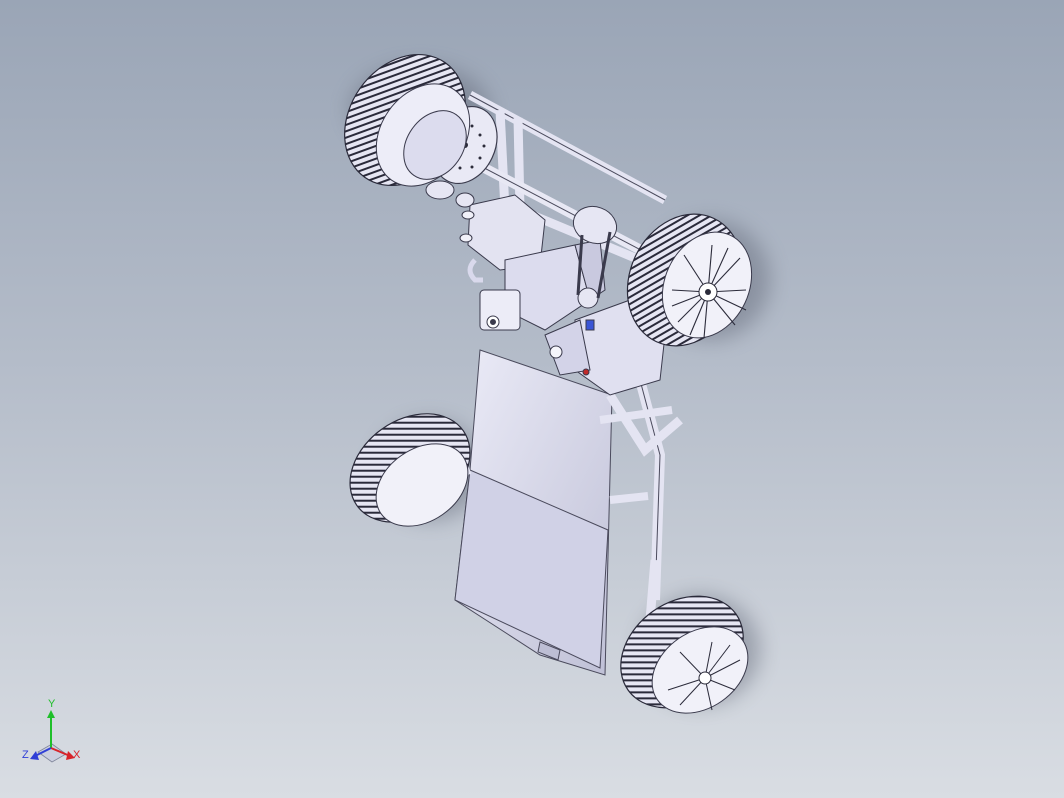 The height and width of the screenshot is (798, 1064). I want to click on triad-x-label: X, so click(77, 755).